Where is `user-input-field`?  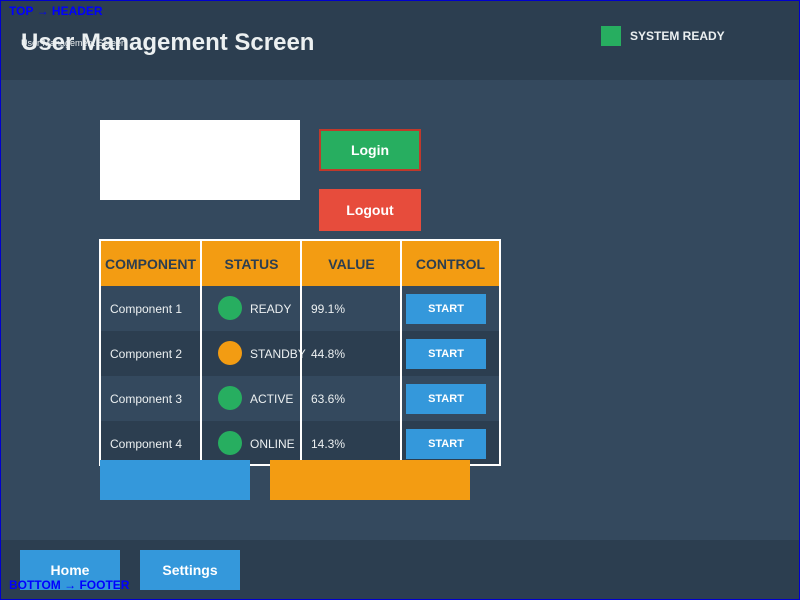 user-input-field is located at coordinates (200, 160).